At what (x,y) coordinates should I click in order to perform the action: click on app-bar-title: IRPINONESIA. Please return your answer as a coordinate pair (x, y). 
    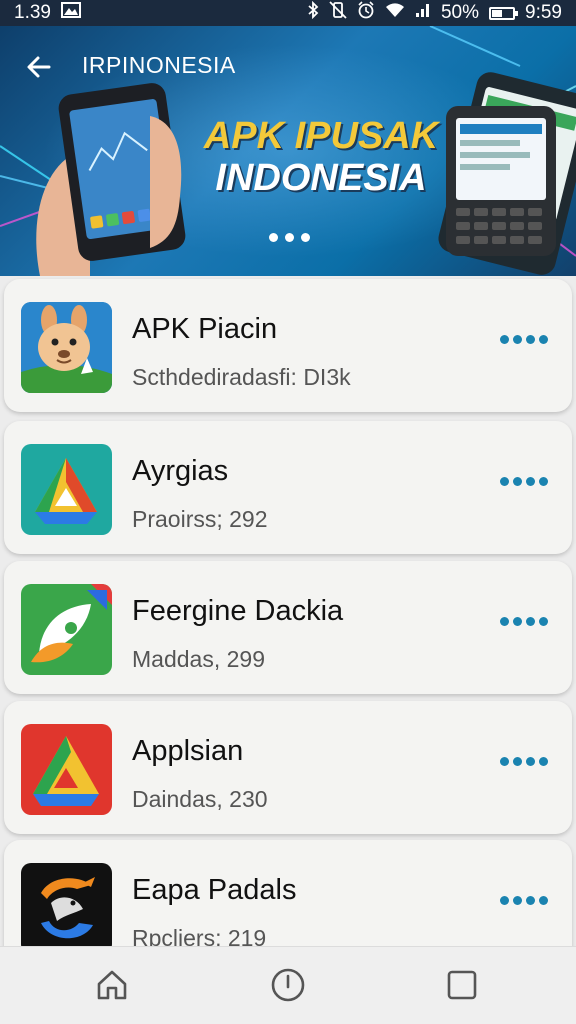
    Looking at the image, I should click on (159, 65).